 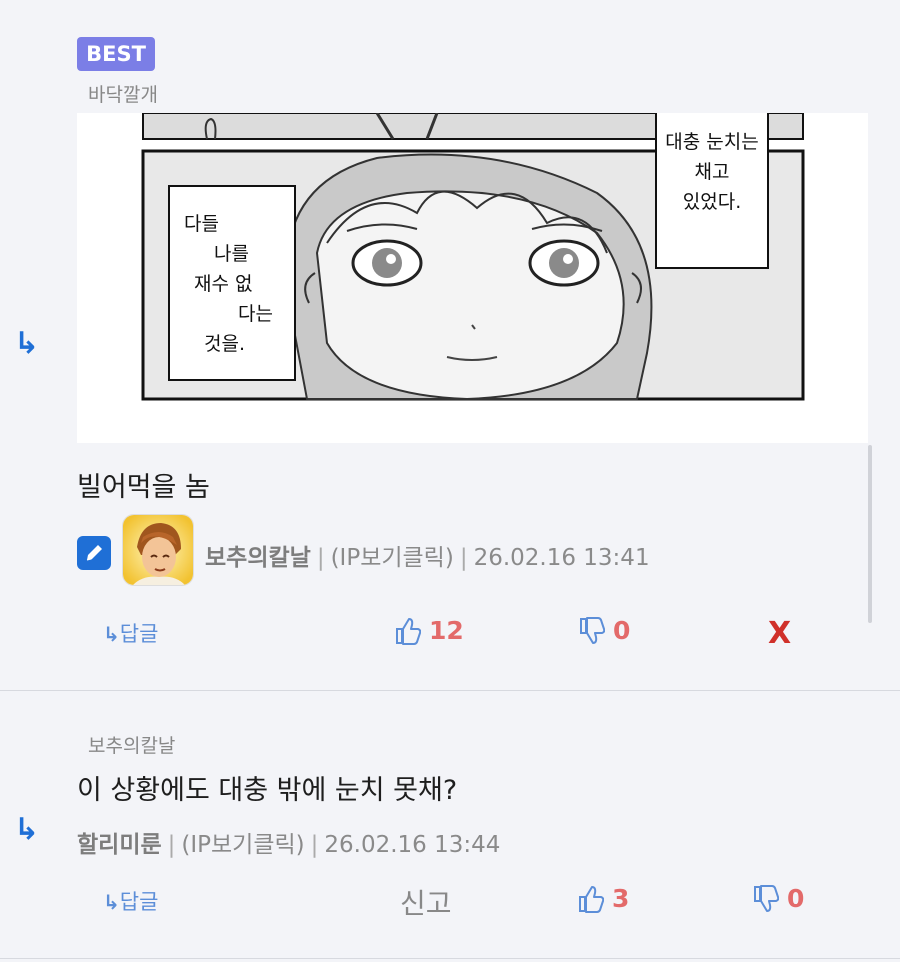 I want to click on comment-datetime: 26.02.16 13:41, so click(x=561, y=558).